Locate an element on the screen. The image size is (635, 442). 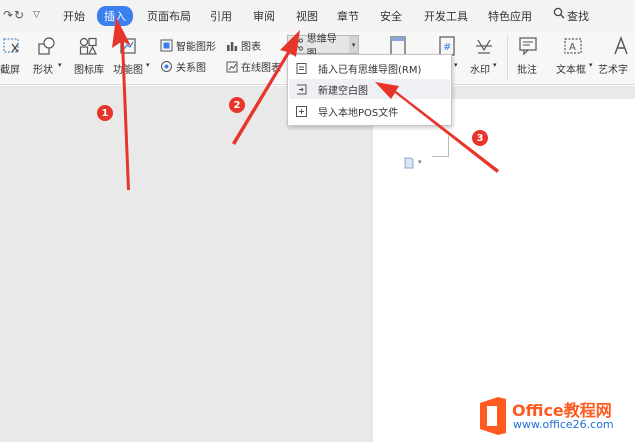
paste-options-dropdown-icon: ▾ is located at coordinates (420, 162).